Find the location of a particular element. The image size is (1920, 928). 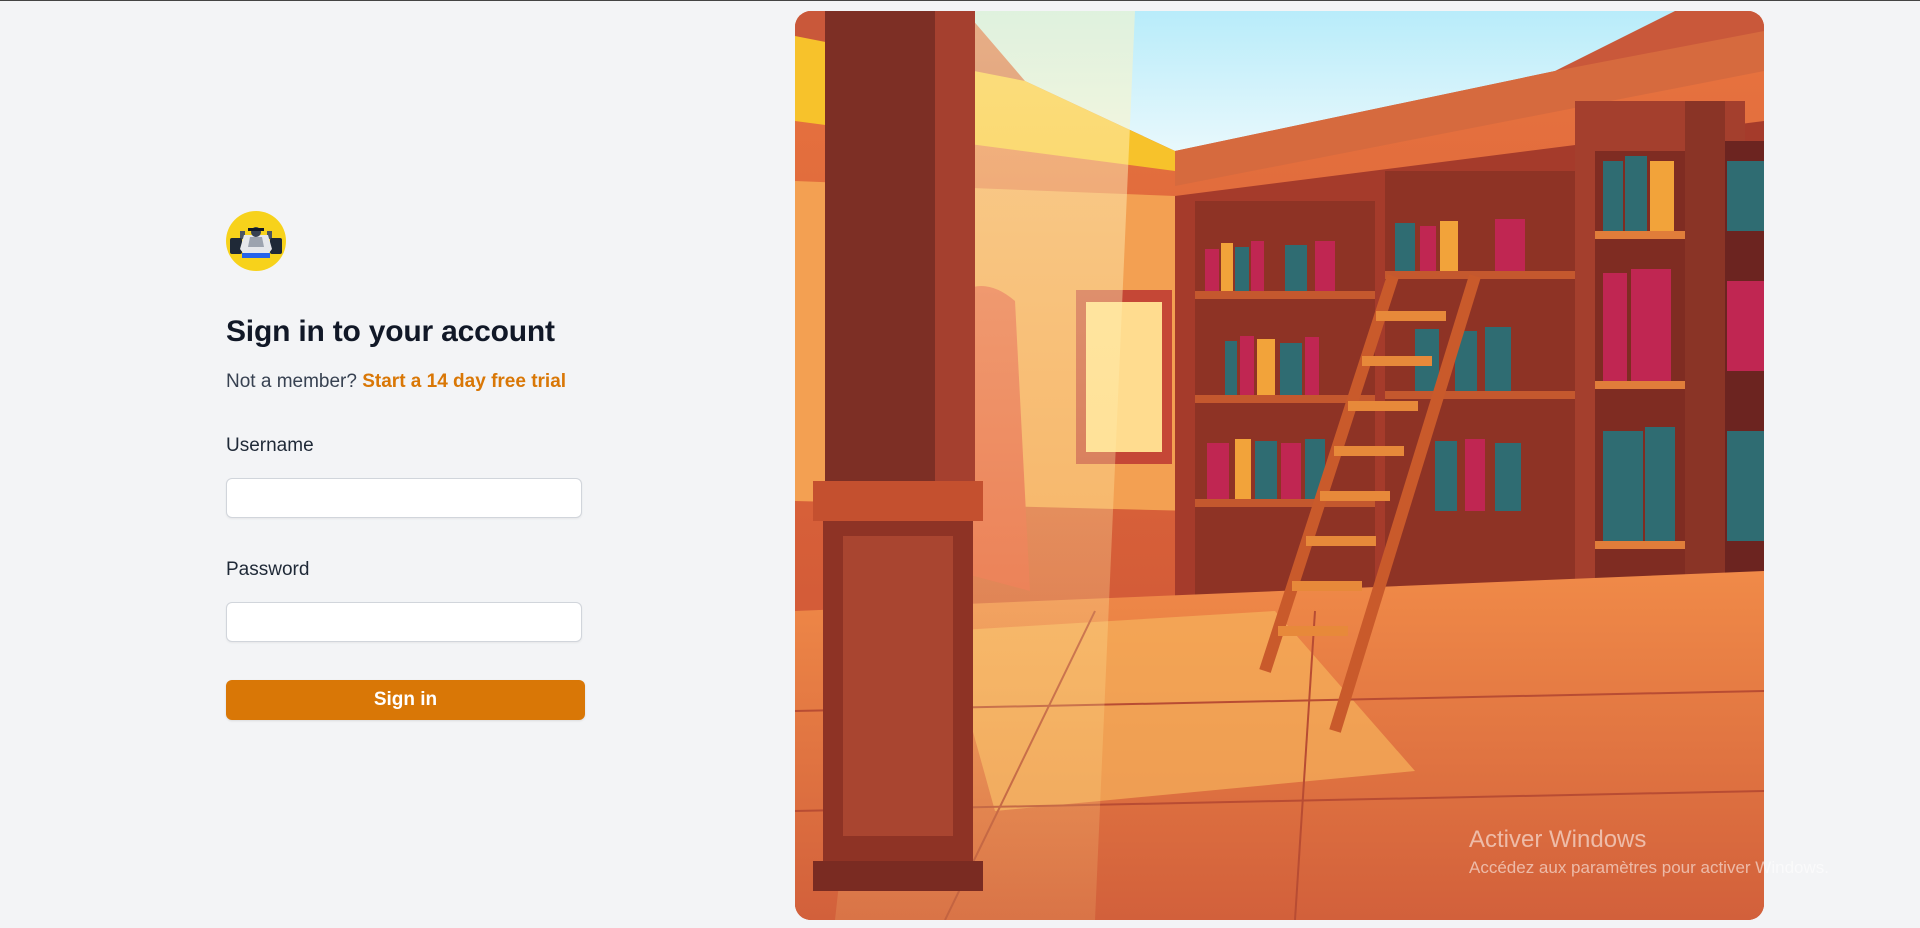

sign-in-button: Sign in is located at coordinates (405, 700).